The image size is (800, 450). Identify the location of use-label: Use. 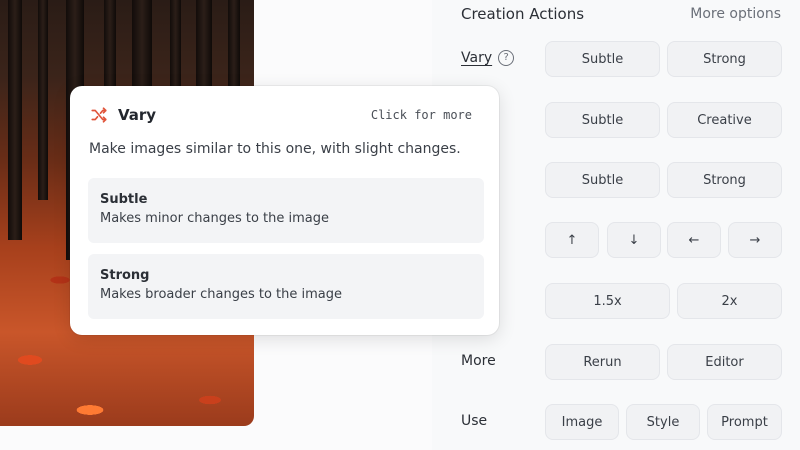
(474, 421).